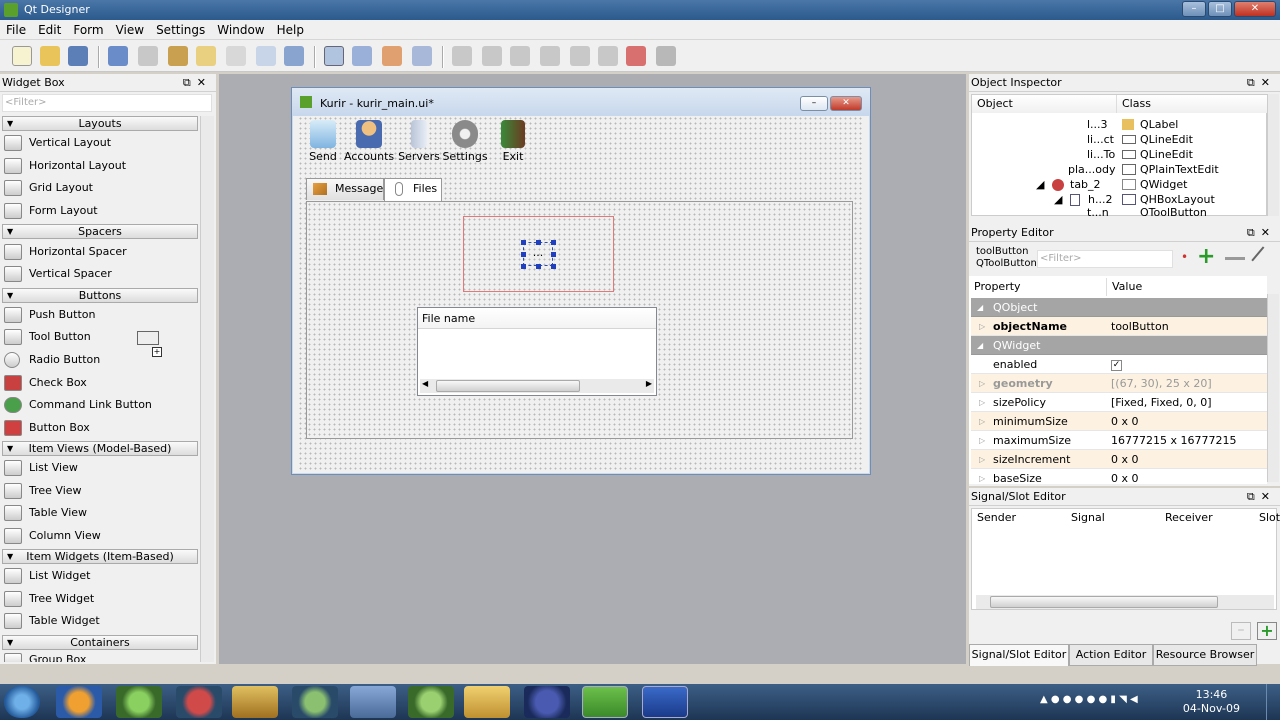  Describe the element at coordinates (100, 491) in the screenshot. I see `widget-tree-view: Tree View` at that location.